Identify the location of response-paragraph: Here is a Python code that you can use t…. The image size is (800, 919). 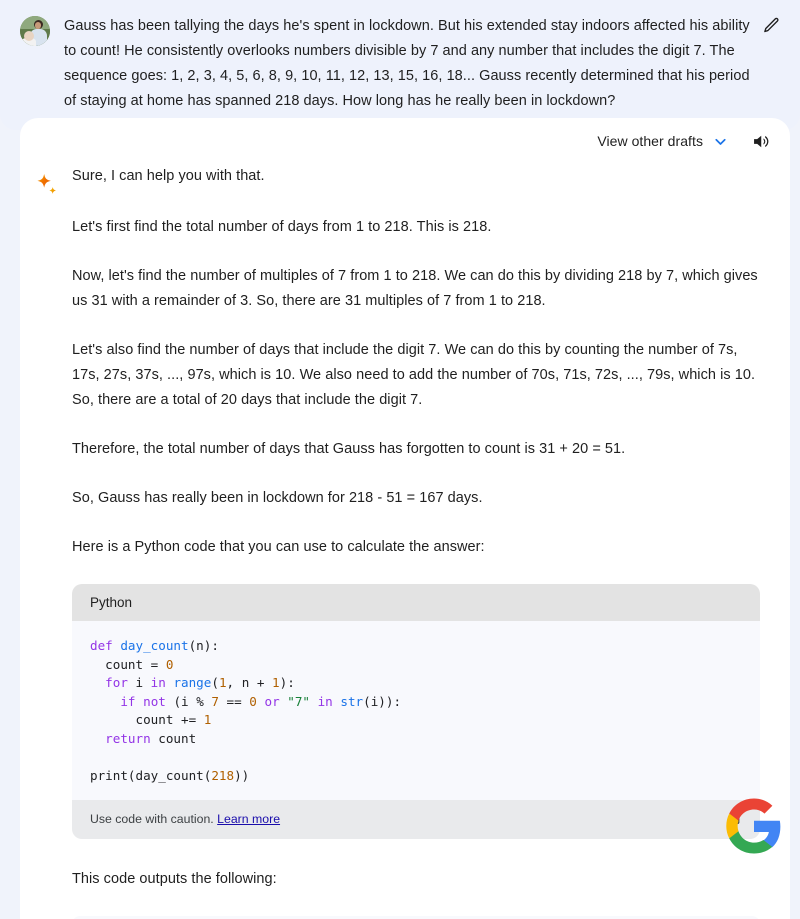
(278, 547).